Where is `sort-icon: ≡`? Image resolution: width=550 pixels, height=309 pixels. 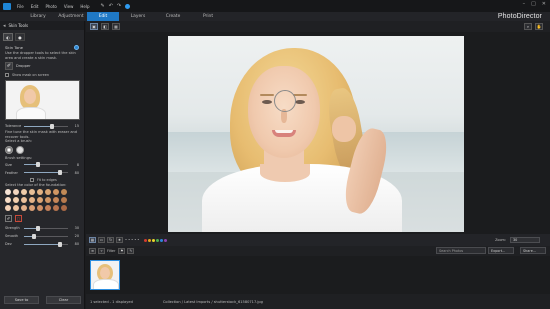
sort-icon: ≡ is located at coordinates (92, 251).